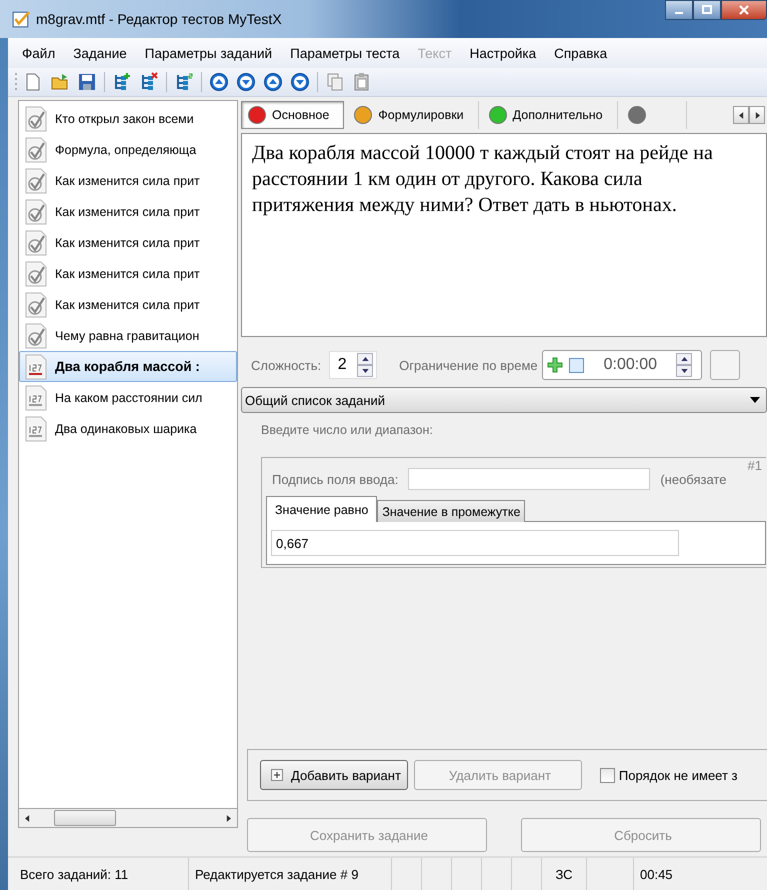 This screenshot has height=890, width=767. What do you see at coordinates (21, 19) in the screenshot?
I see `app-icon` at bounding box center [21, 19].